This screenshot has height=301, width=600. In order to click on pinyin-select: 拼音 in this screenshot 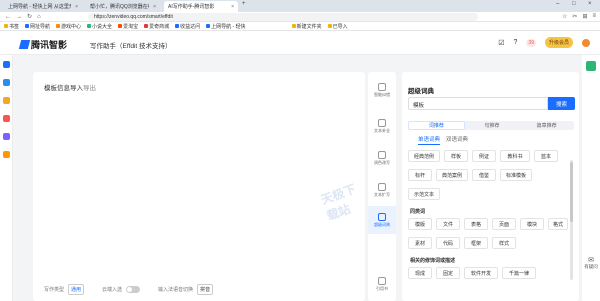, I will do `click(205, 289)`.